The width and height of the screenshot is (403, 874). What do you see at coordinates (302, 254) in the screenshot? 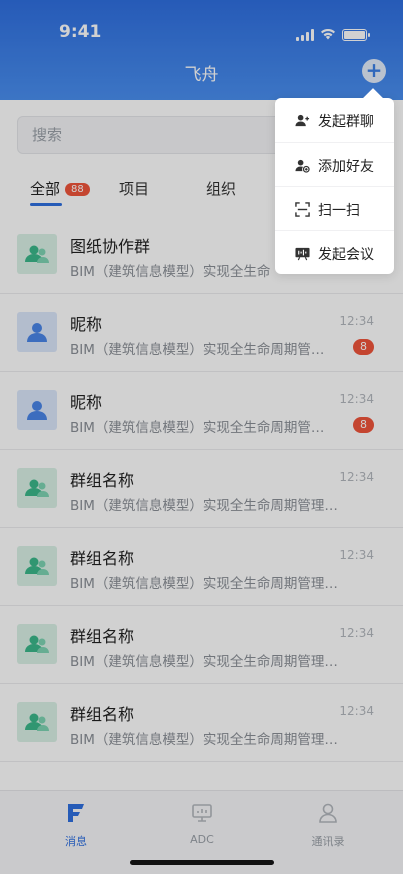
I see `meeting-icon` at bounding box center [302, 254].